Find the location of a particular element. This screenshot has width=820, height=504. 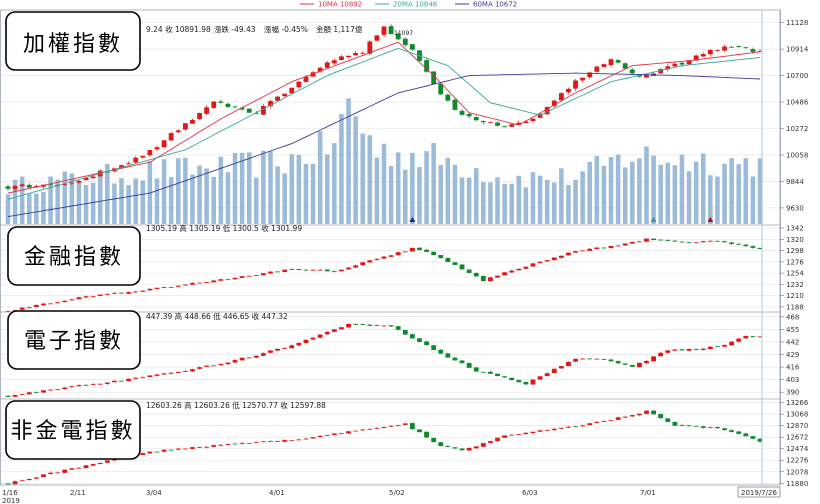

x-label-1: 2/11 is located at coordinates (78, 493).